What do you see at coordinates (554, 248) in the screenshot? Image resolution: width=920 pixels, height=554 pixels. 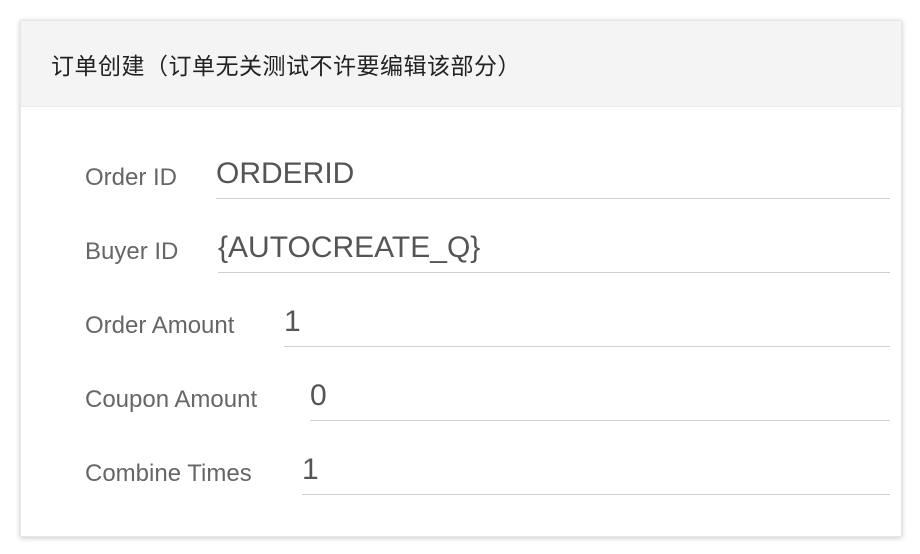 I see `buyer-id-input` at bounding box center [554, 248].